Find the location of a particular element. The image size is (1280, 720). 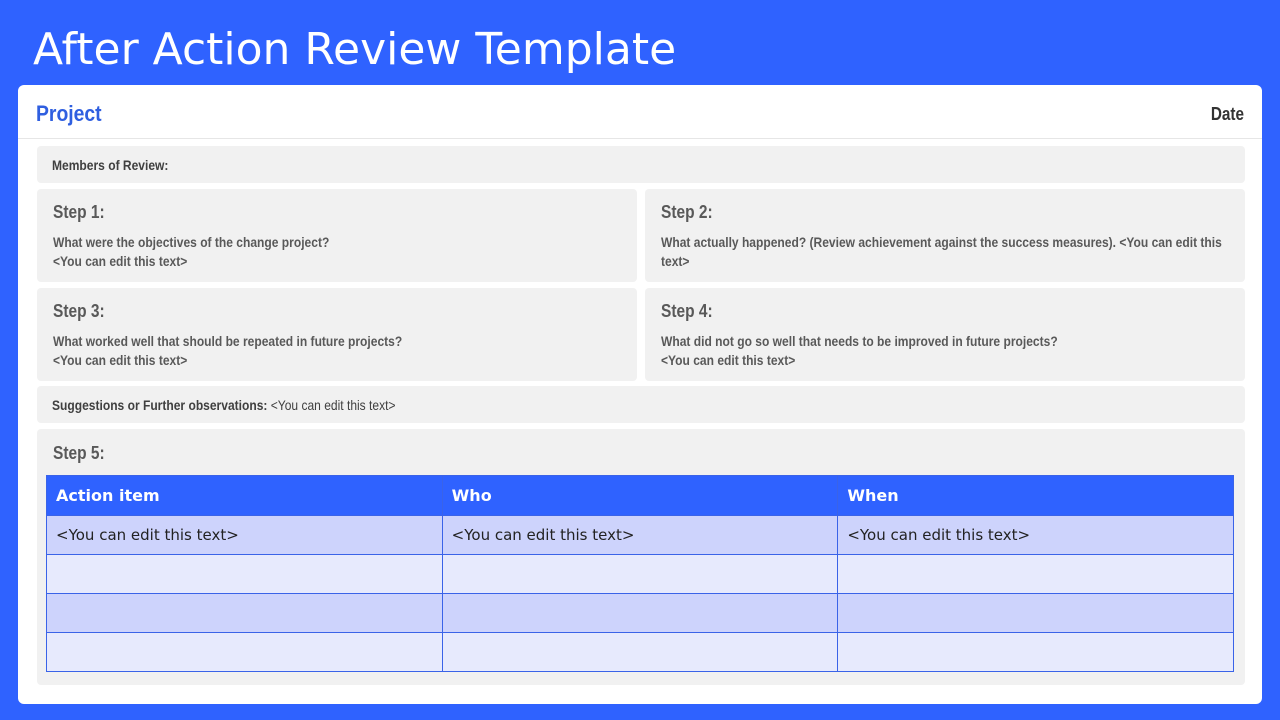

column-header-who: Who is located at coordinates (640, 495).